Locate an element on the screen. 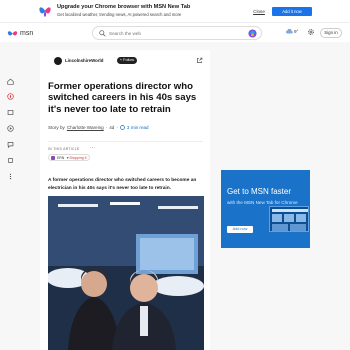  ad-title: Get to MSN faster is located at coordinates (259, 191).